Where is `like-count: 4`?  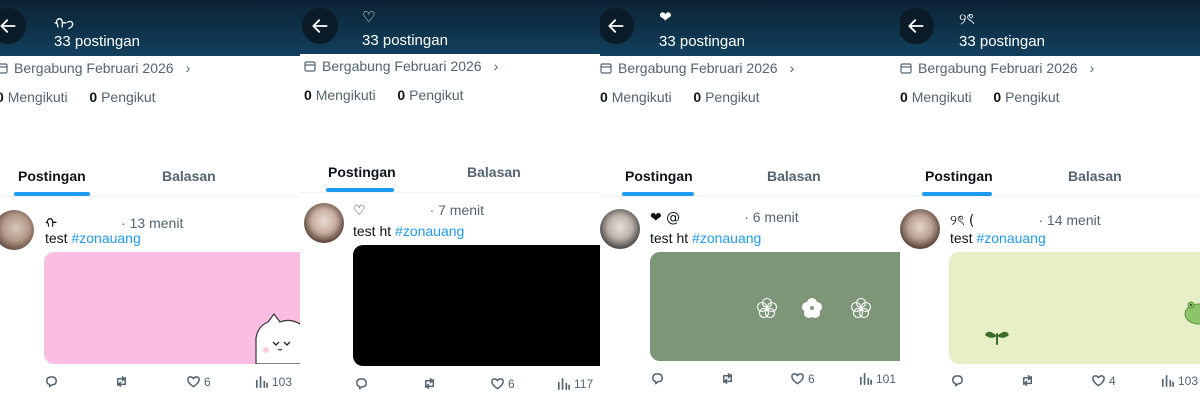 like-count: 4 is located at coordinates (1112, 380).